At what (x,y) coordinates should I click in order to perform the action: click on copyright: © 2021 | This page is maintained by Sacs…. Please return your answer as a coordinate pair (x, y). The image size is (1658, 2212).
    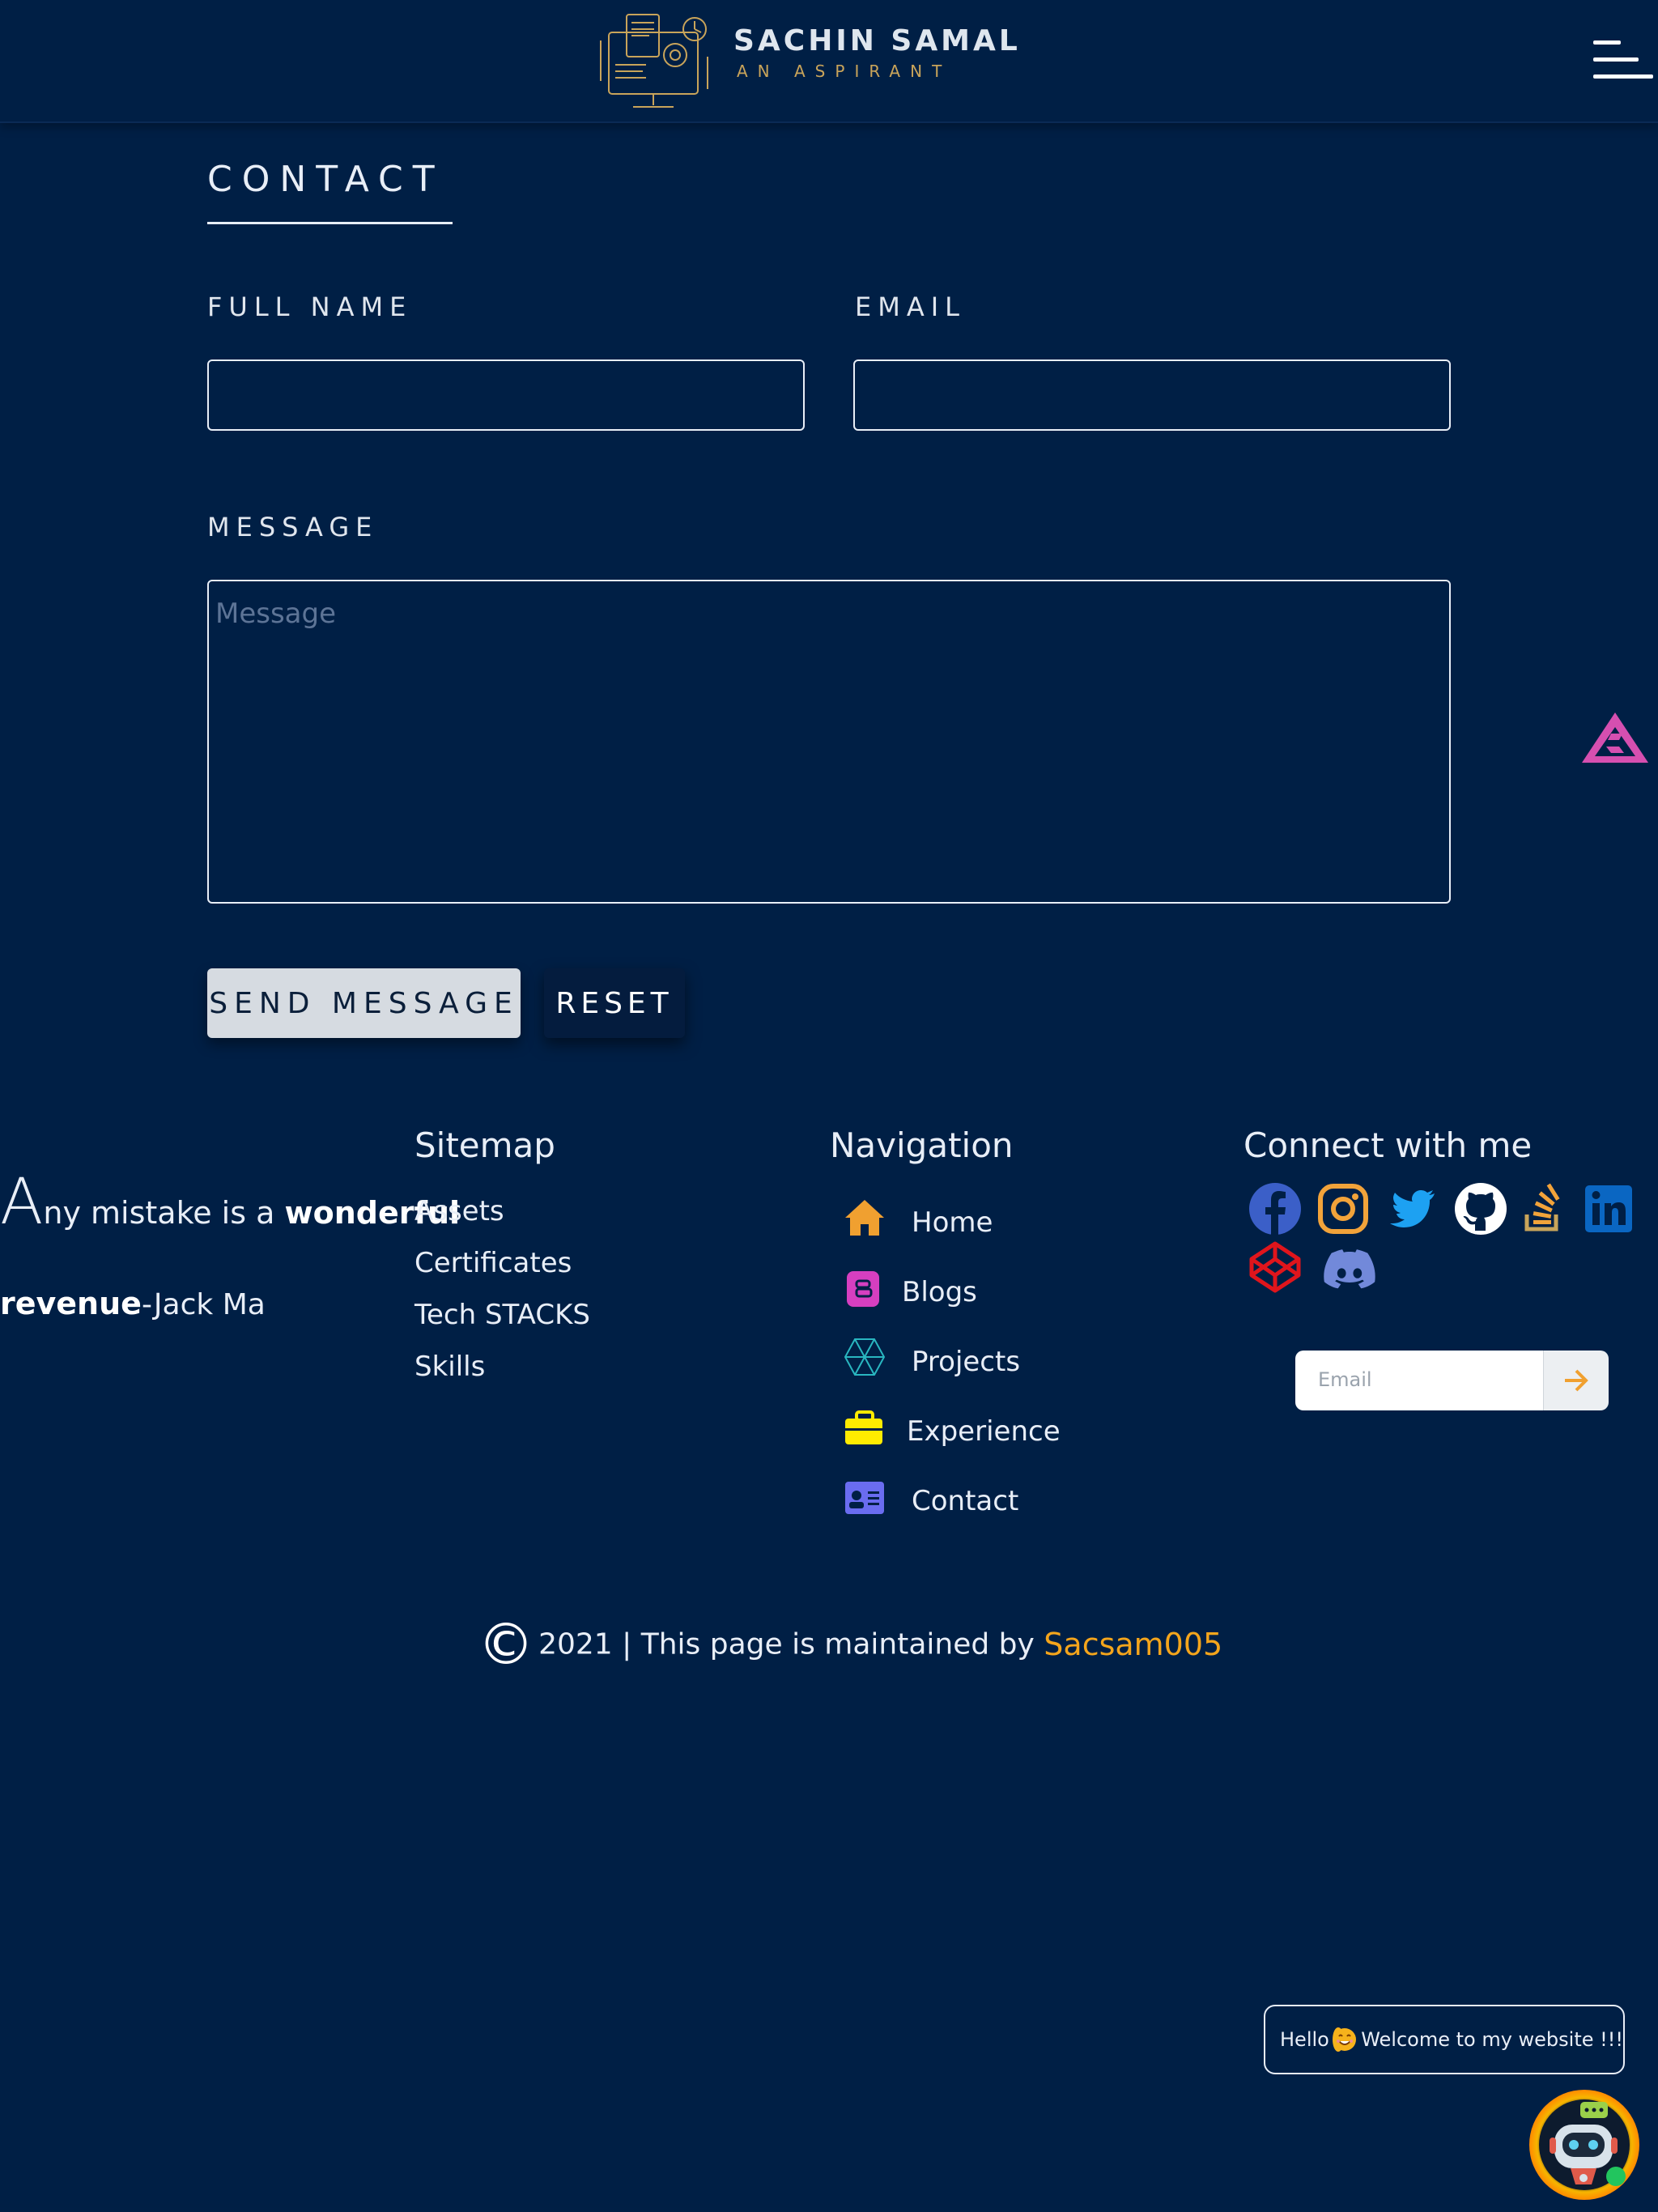
    Looking at the image, I should click on (850, 1645).